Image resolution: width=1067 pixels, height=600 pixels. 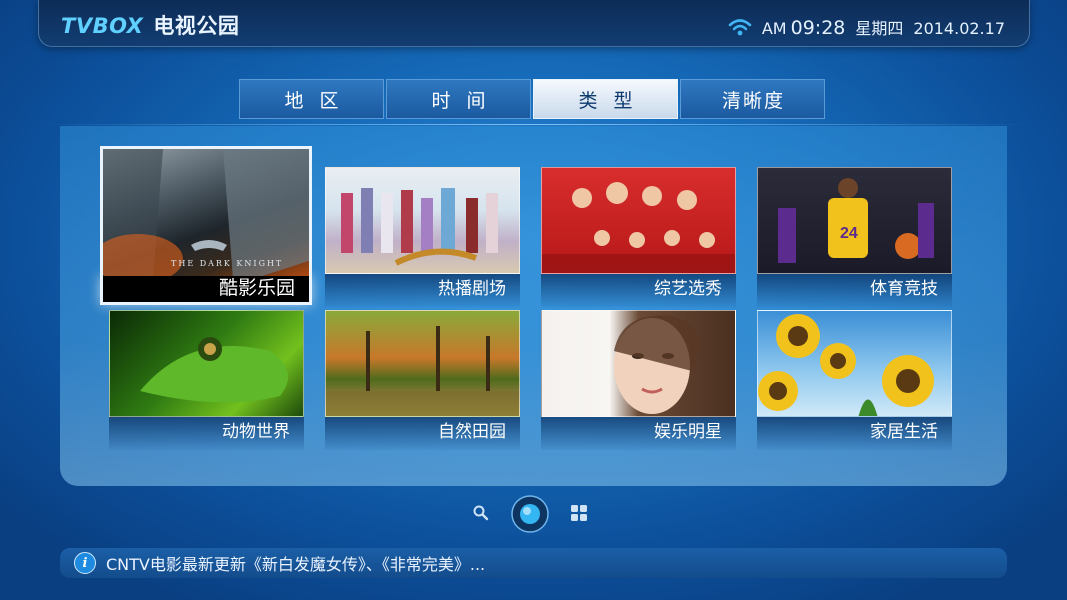 I want to click on nature-art, so click(x=422, y=371).